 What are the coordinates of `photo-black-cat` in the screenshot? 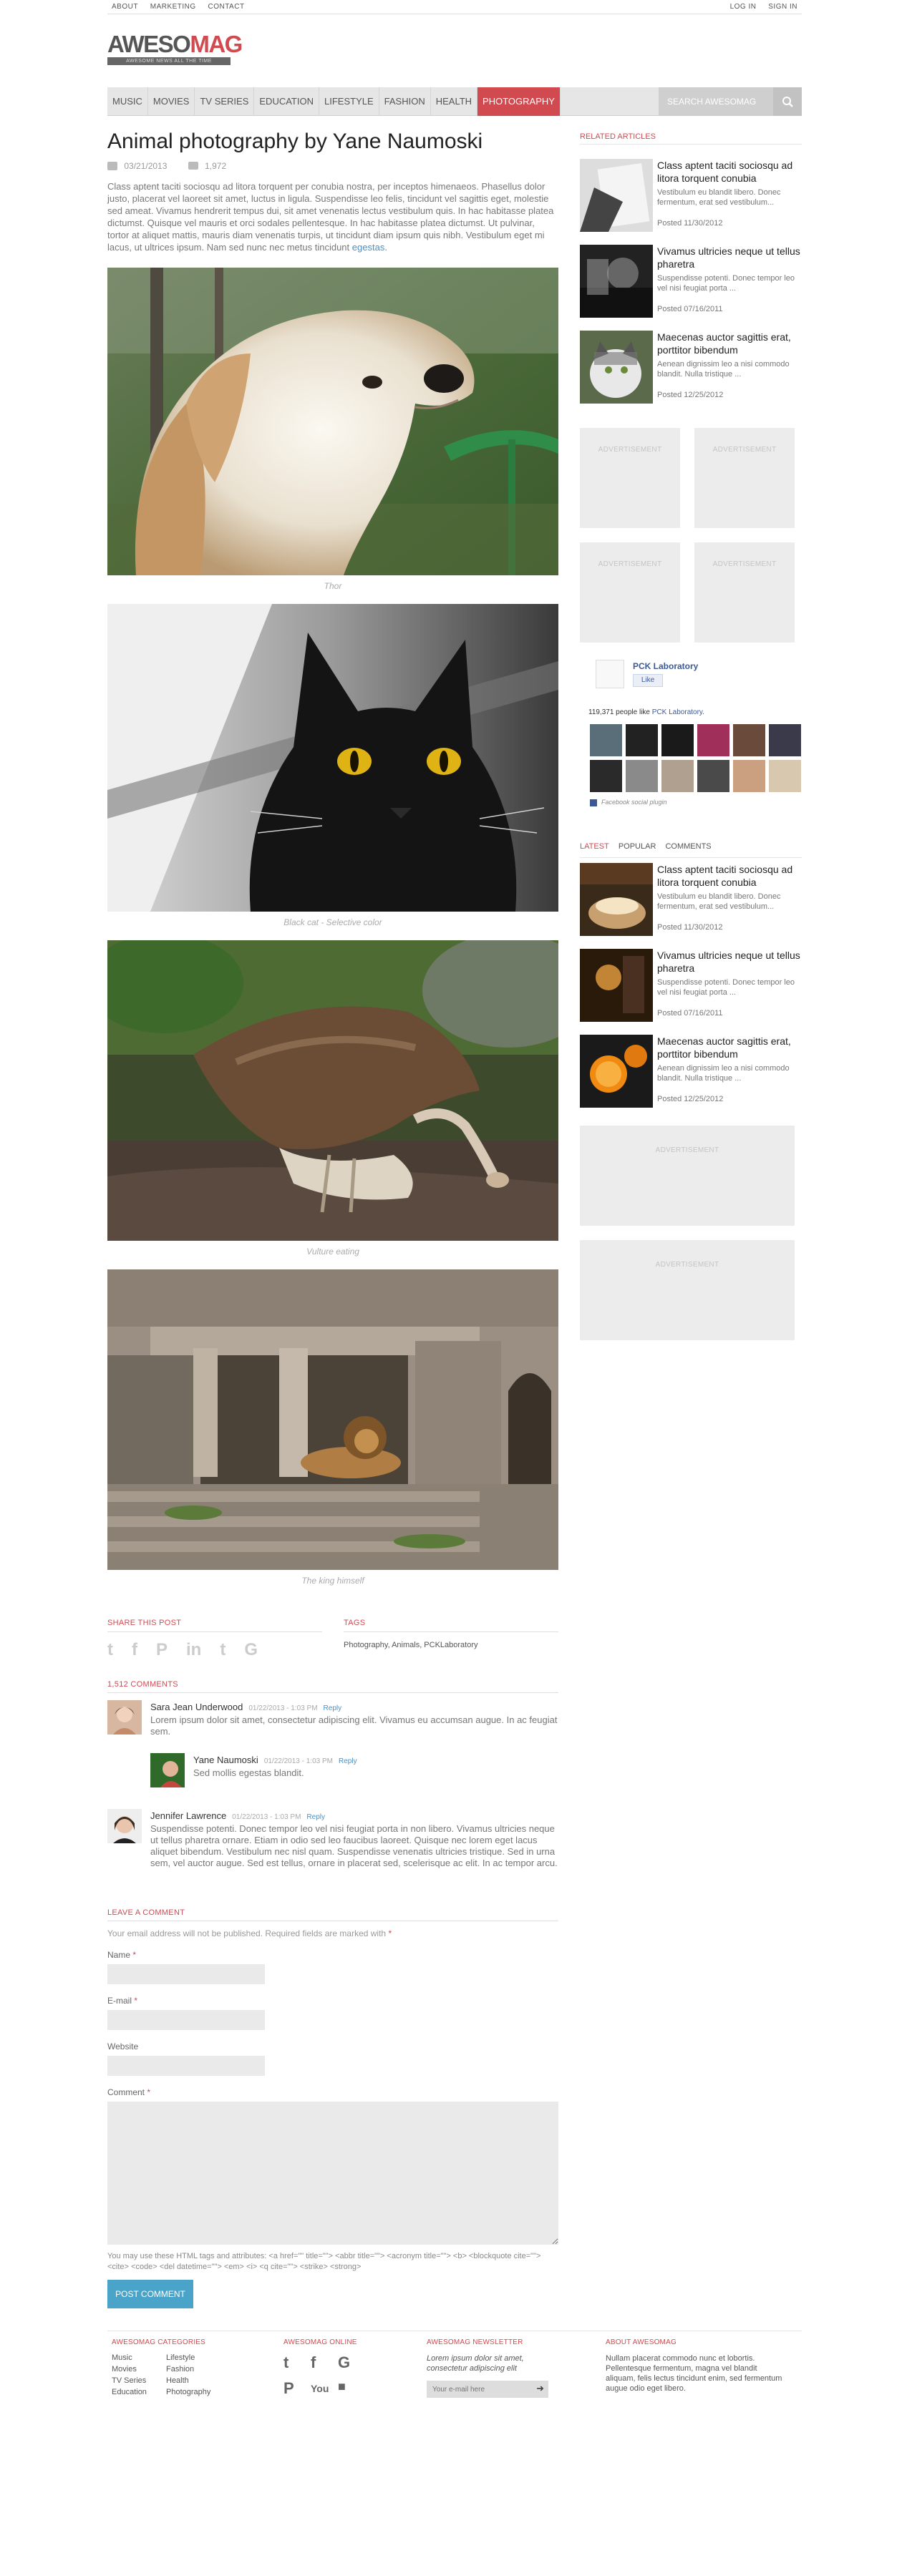 It's located at (332, 758).